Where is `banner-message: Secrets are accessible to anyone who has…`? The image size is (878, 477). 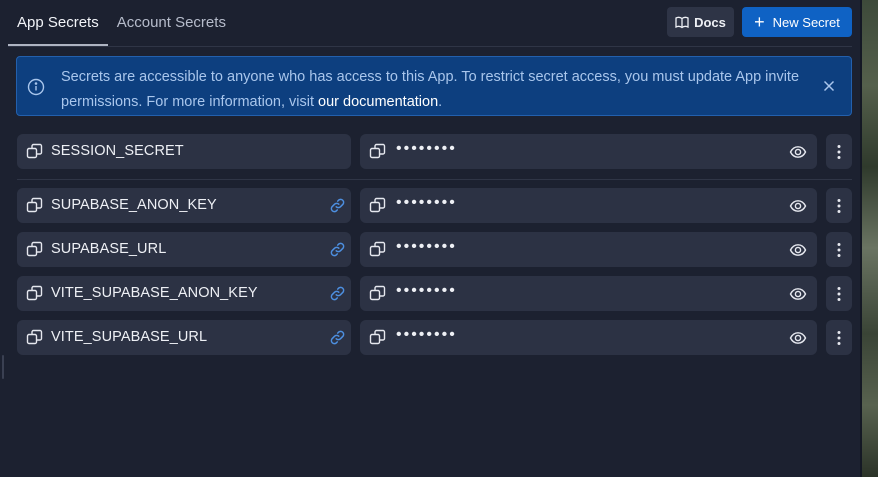 banner-message: Secrets are accessible to anyone who has… is located at coordinates (431, 90).